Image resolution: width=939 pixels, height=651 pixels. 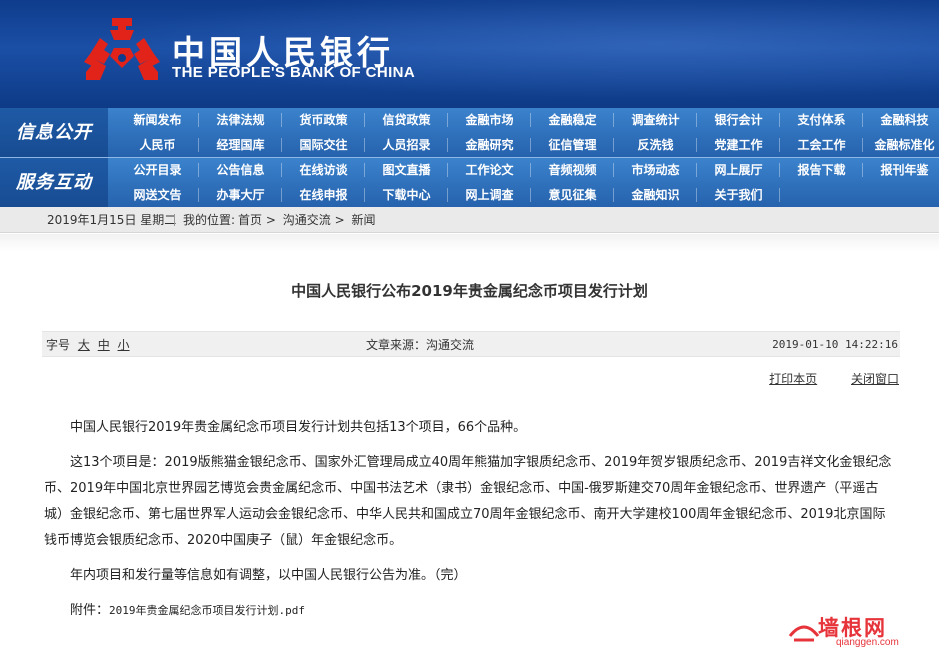 What do you see at coordinates (250, 220) in the screenshot?
I see `breadcrumb-home: 首页` at bounding box center [250, 220].